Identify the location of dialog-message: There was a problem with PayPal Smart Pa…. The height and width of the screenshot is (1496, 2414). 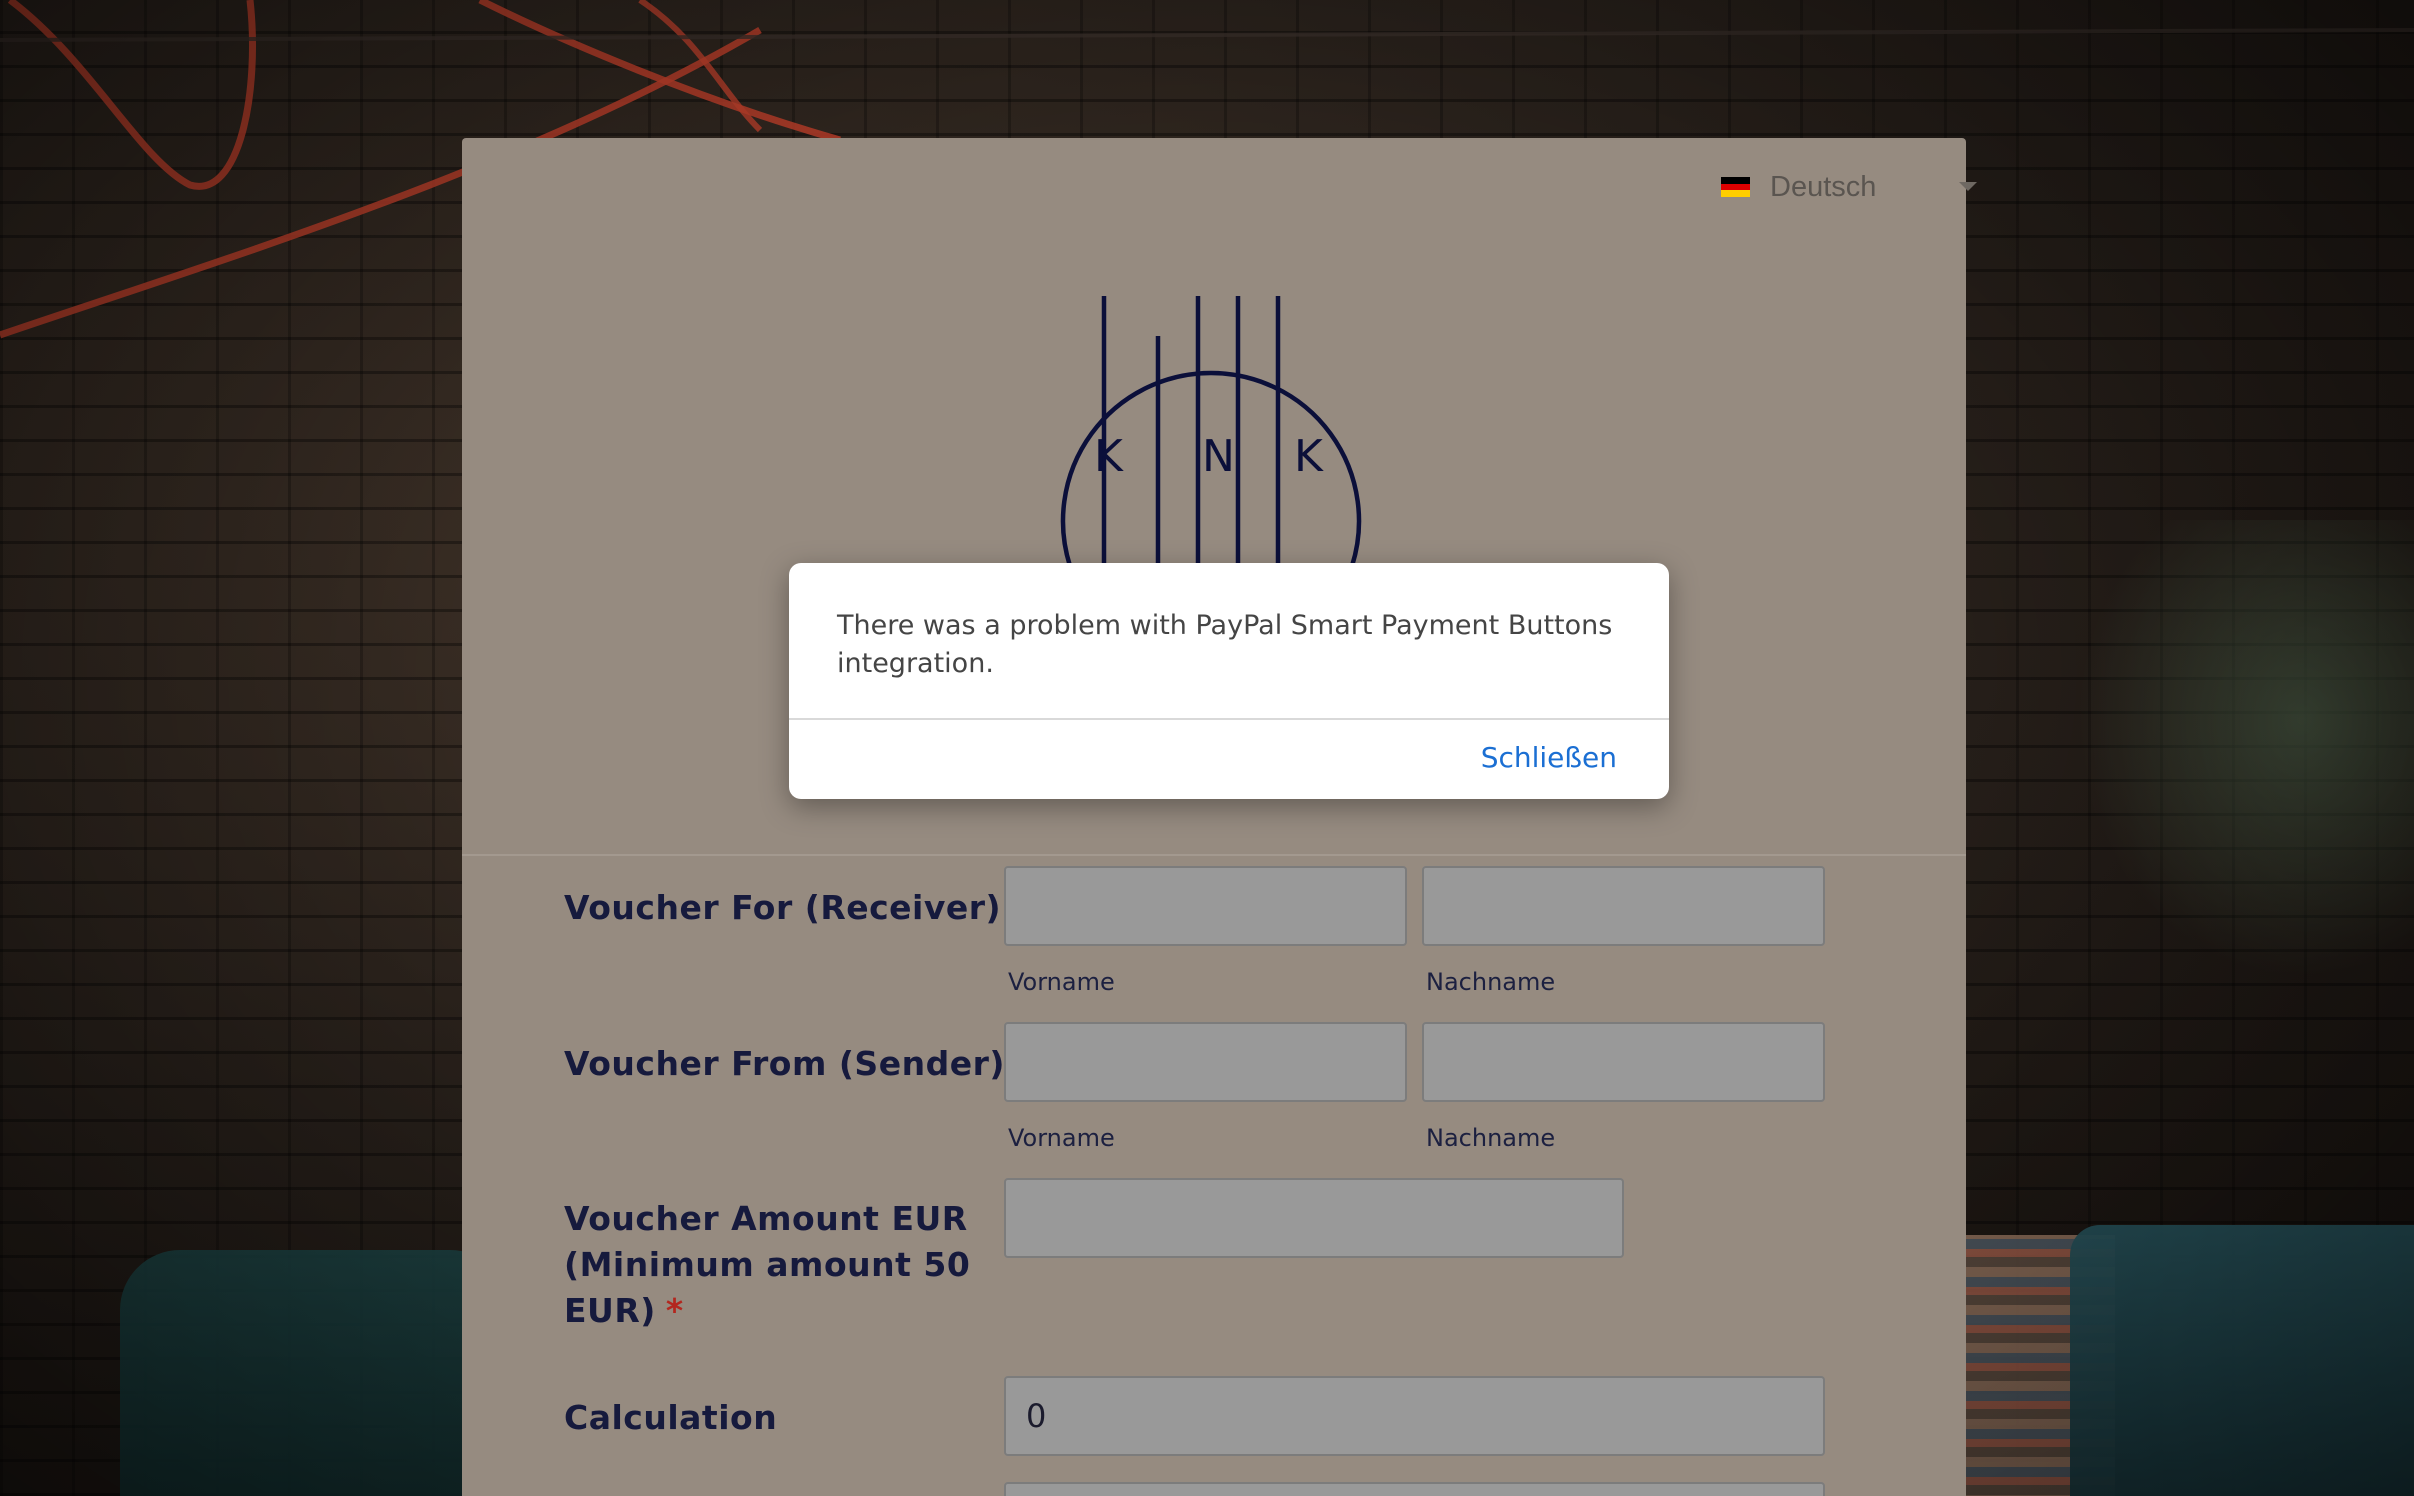
(1225, 644).